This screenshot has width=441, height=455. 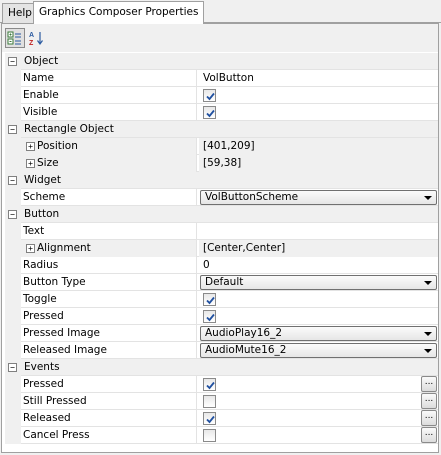 I want to click on property-row-scheme: Scheme VolButtonScheme, so click(x=221, y=197).